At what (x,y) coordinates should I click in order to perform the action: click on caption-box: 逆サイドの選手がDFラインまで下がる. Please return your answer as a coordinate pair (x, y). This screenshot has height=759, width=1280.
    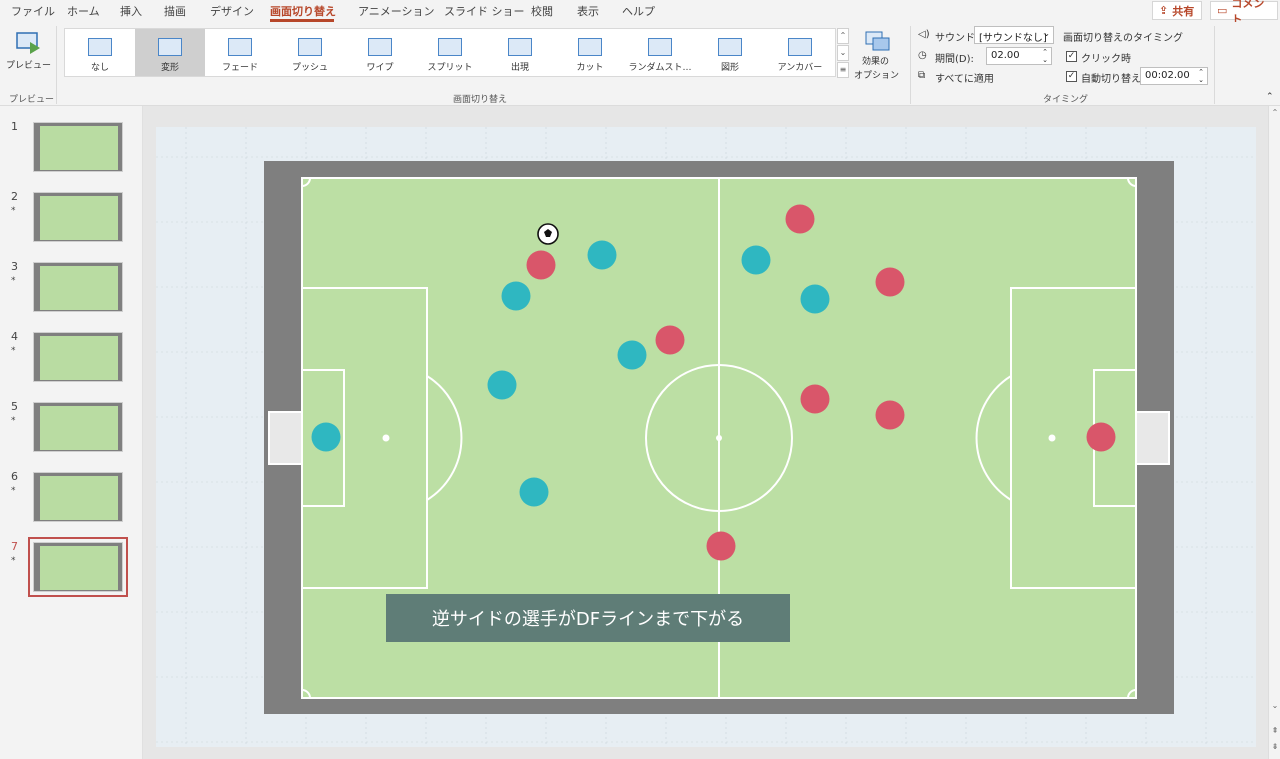
    Looking at the image, I should click on (588, 618).